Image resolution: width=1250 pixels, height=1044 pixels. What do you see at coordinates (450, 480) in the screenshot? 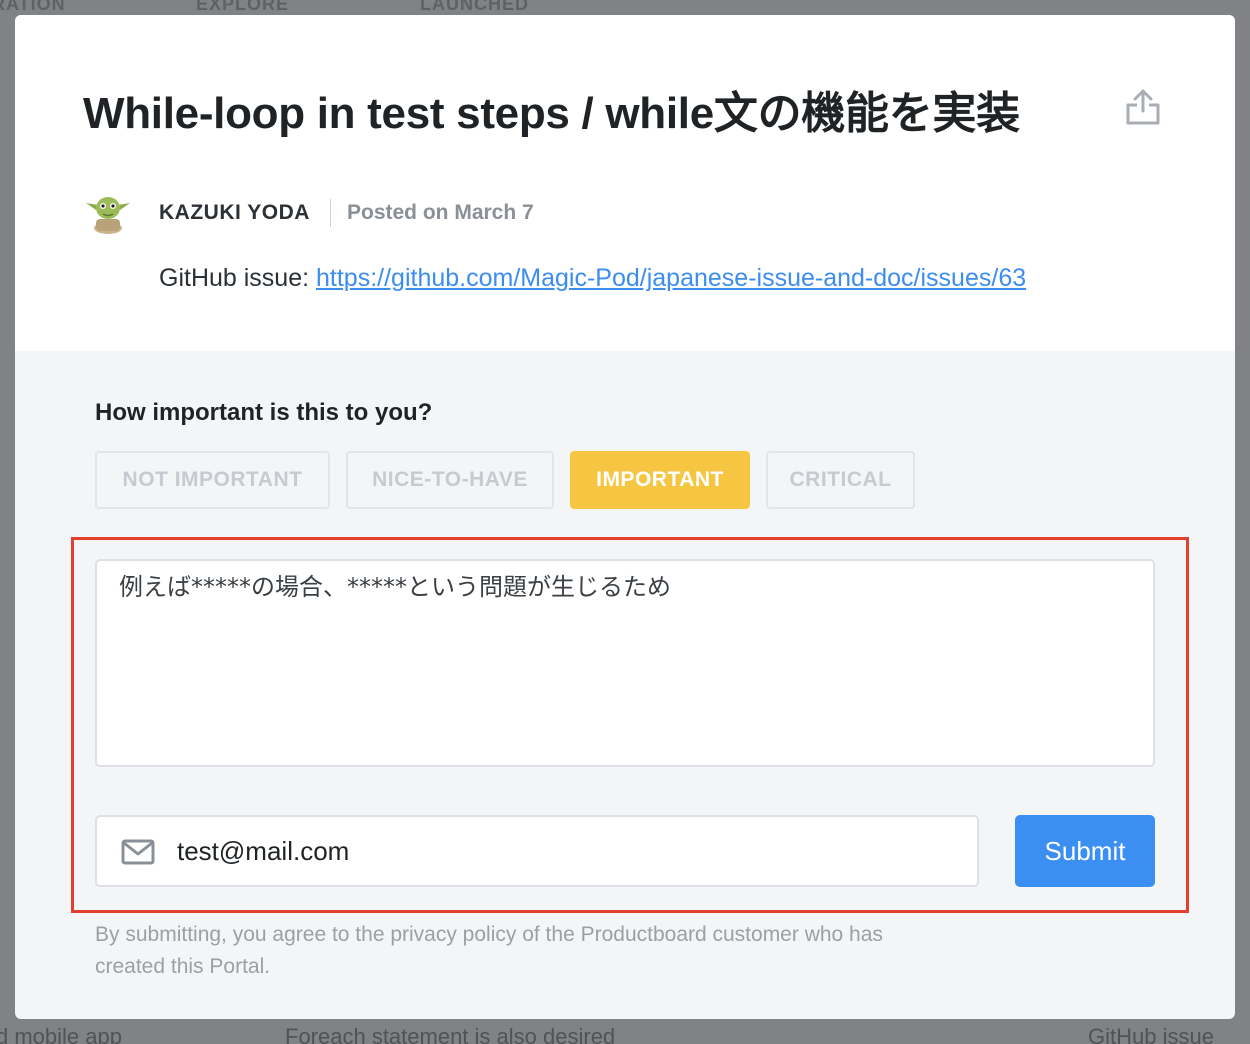
I see `option-nice-to-have-button: NICE-TO-HAVE` at bounding box center [450, 480].